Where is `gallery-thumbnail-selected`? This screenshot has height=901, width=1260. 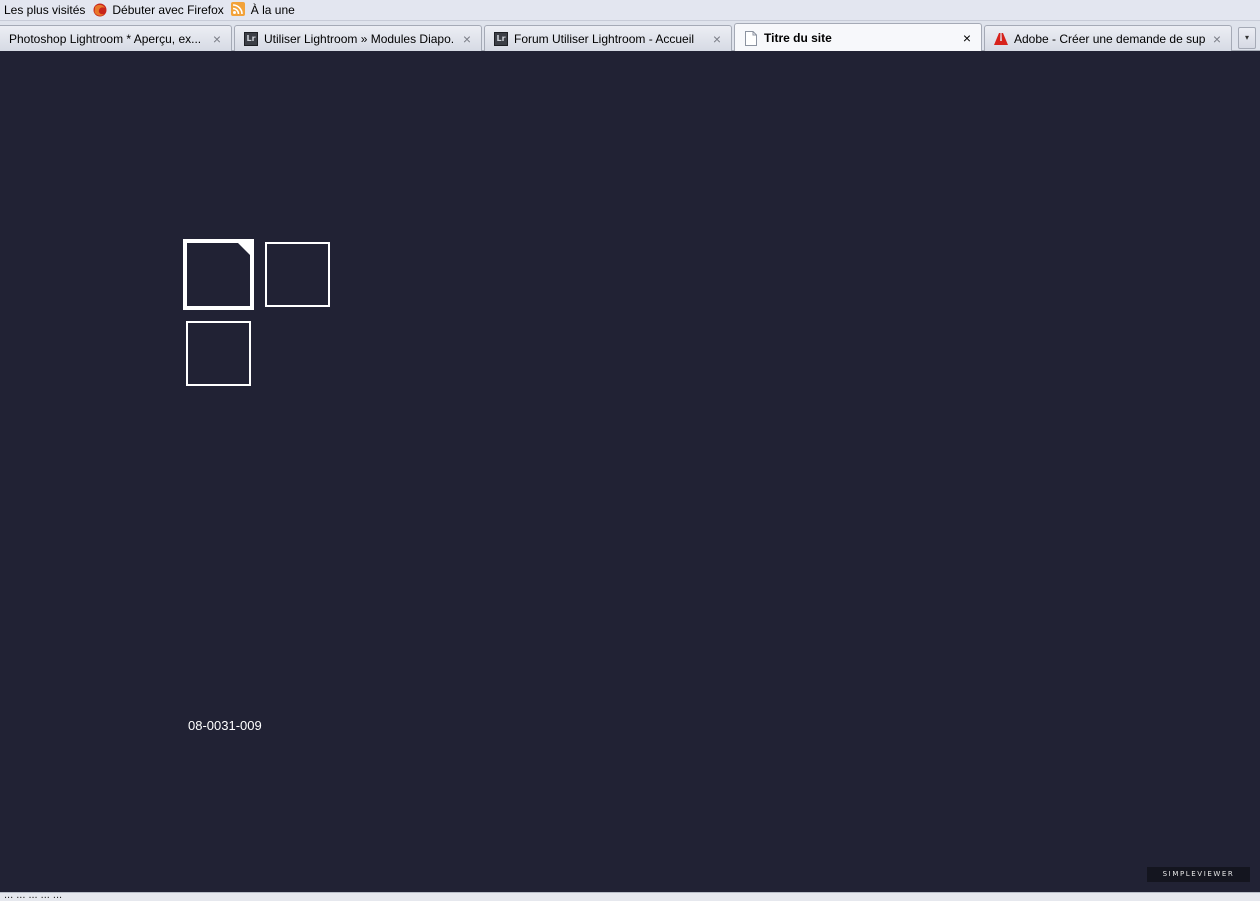
gallery-thumbnail-selected is located at coordinates (218, 274).